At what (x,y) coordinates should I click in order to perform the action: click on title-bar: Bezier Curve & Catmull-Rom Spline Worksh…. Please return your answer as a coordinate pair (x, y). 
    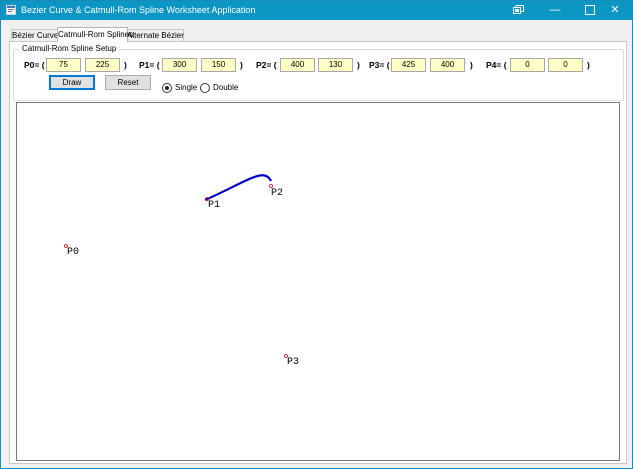
    Looking at the image, I should click on (316, 10).